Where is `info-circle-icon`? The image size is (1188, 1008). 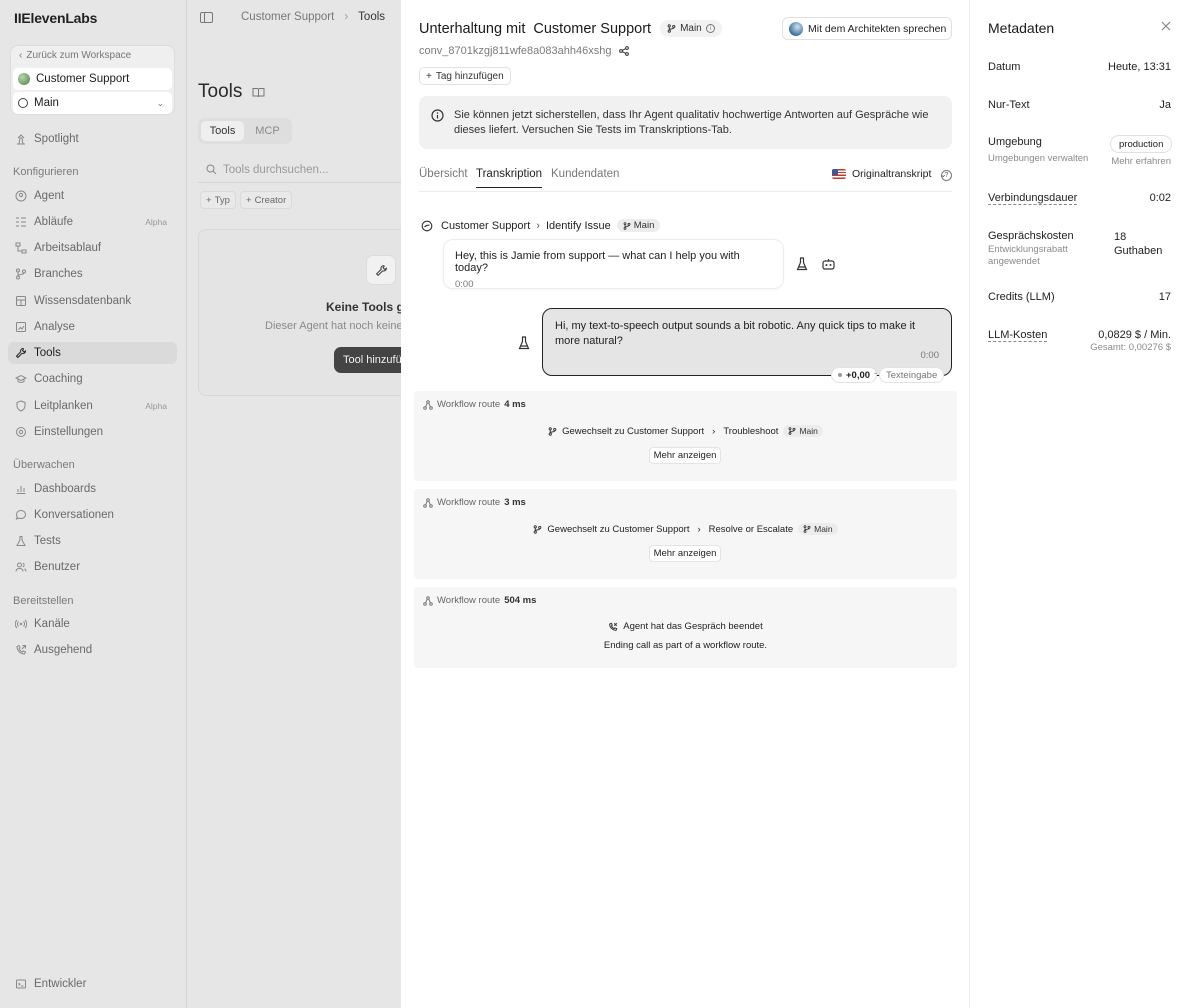
info-circle-icon is located at coordinates (437, 115).